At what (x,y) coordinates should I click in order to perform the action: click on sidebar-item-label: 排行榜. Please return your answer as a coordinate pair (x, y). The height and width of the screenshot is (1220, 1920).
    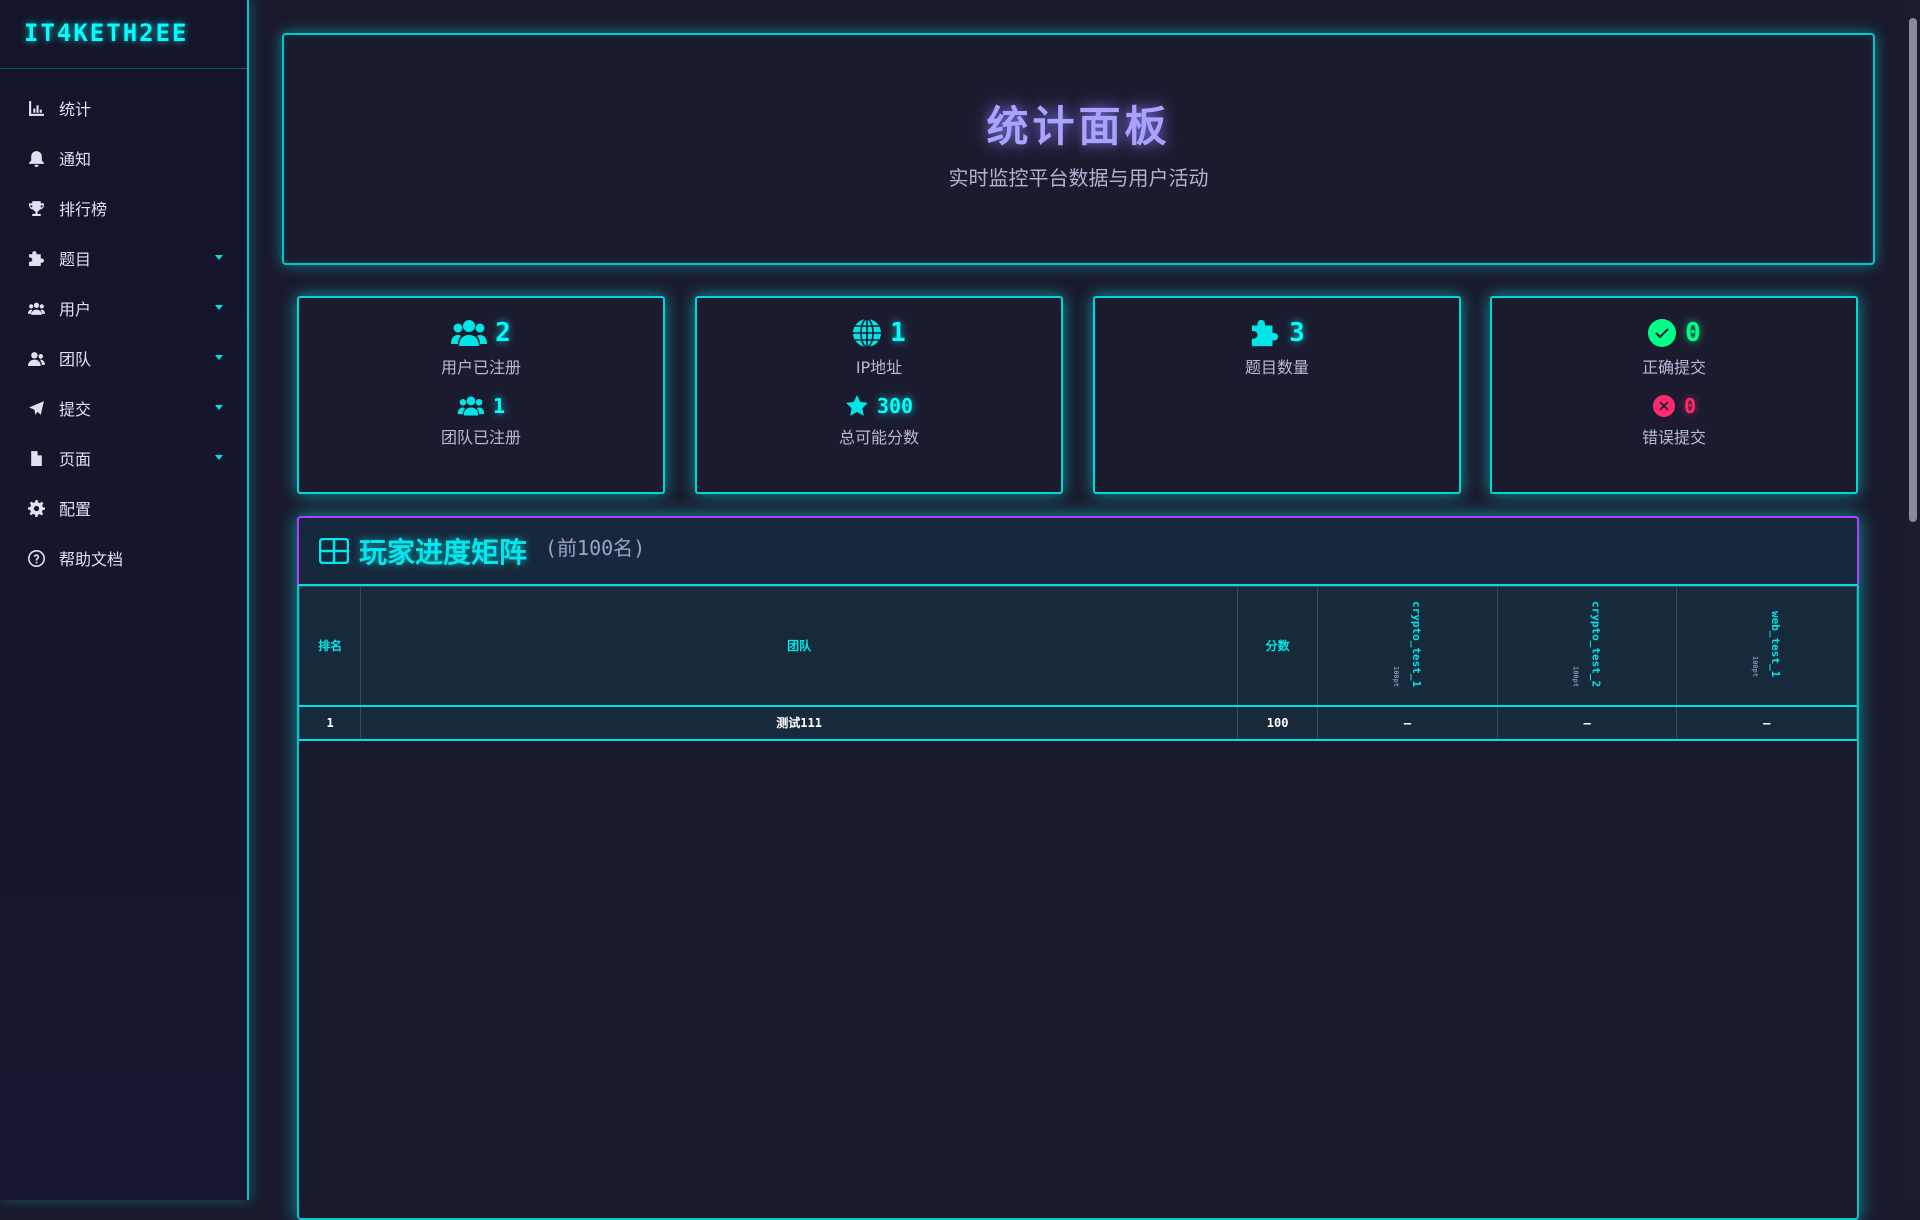
    Looking at the image, I should click on (83, 209).